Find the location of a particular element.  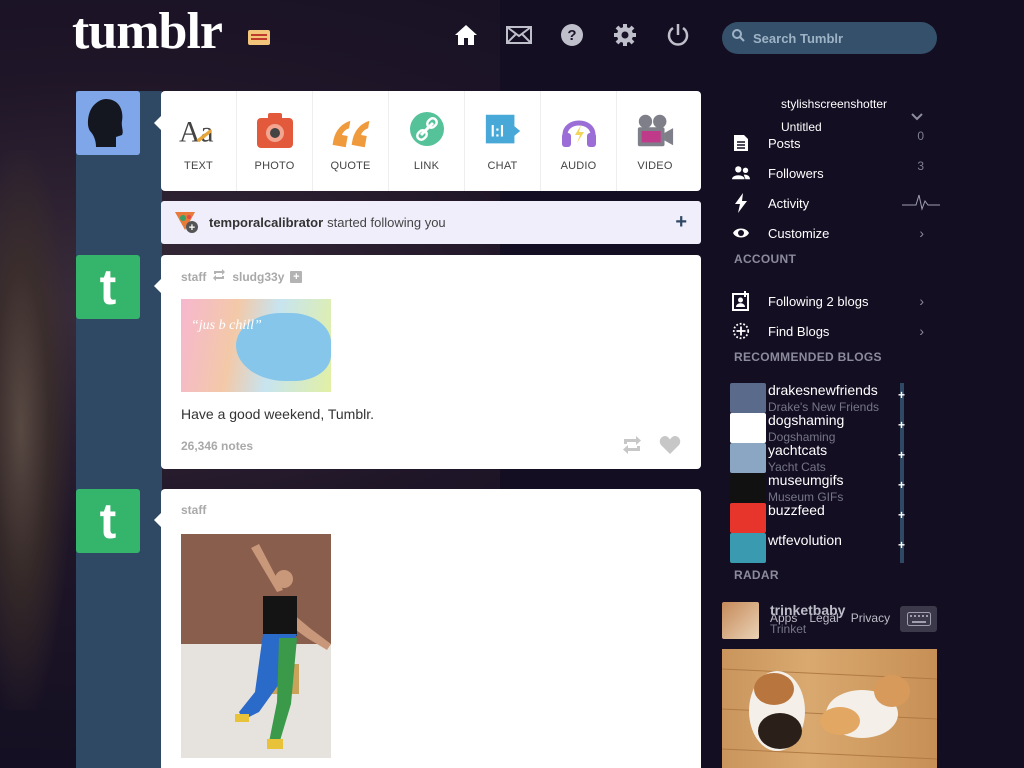

find-blogs-icon is located at coordinates (741, 331).